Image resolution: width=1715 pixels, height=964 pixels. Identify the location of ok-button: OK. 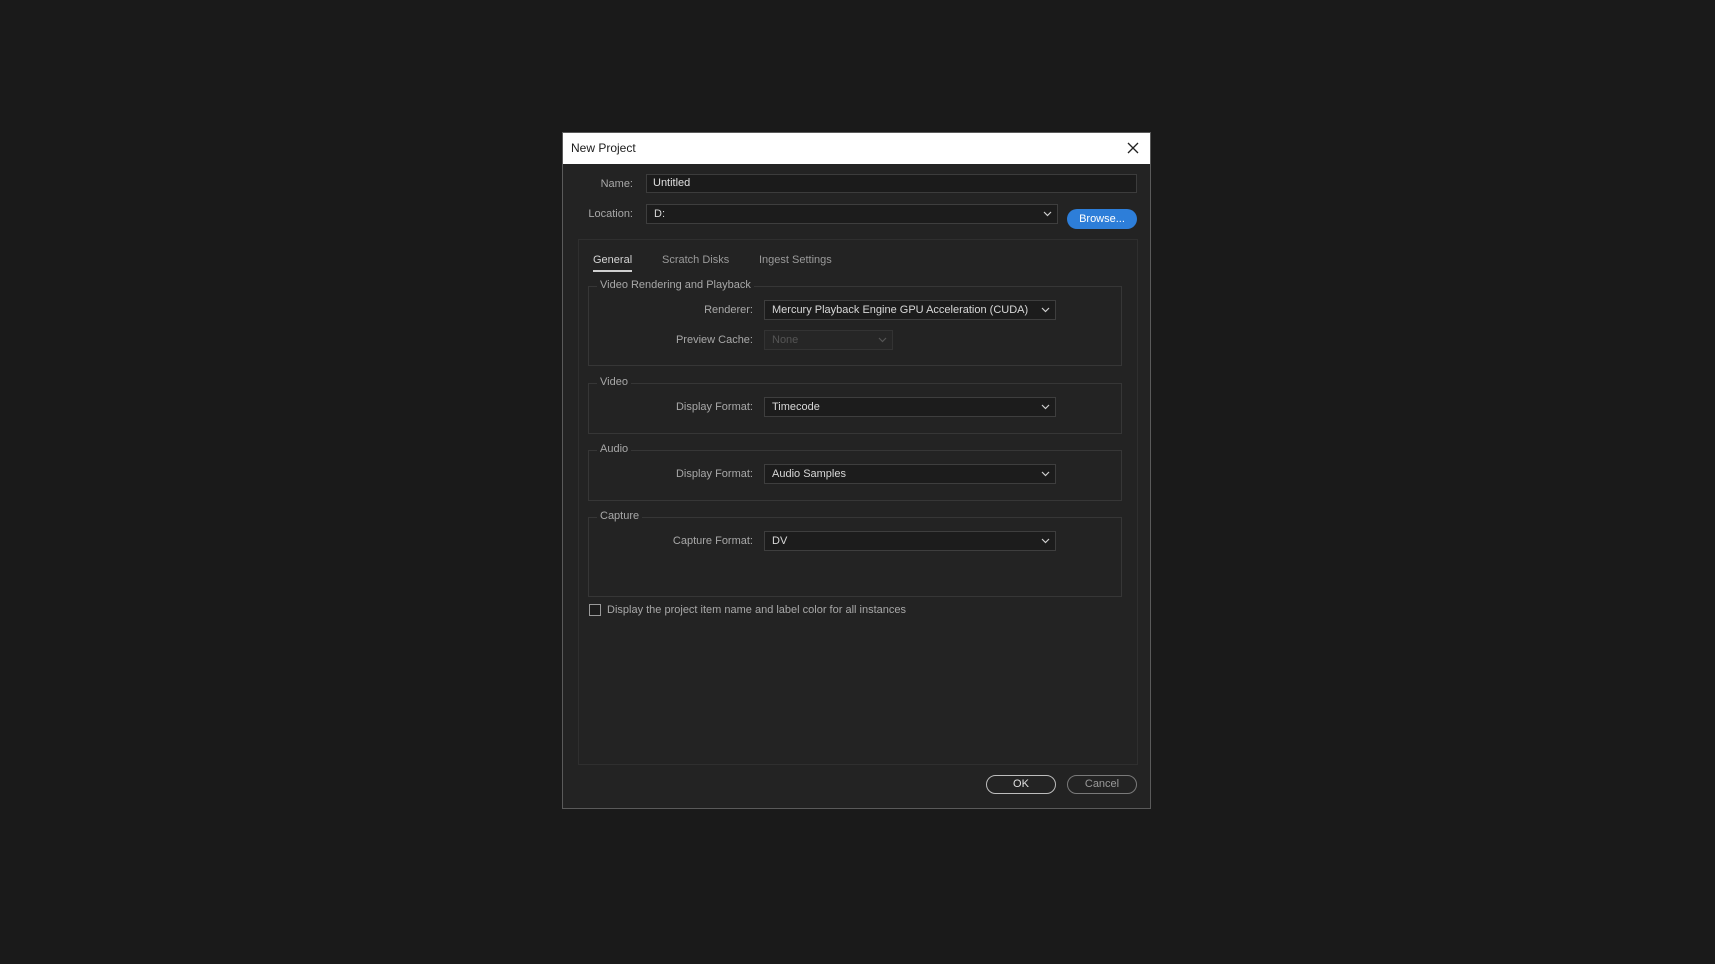
(1021, 784).